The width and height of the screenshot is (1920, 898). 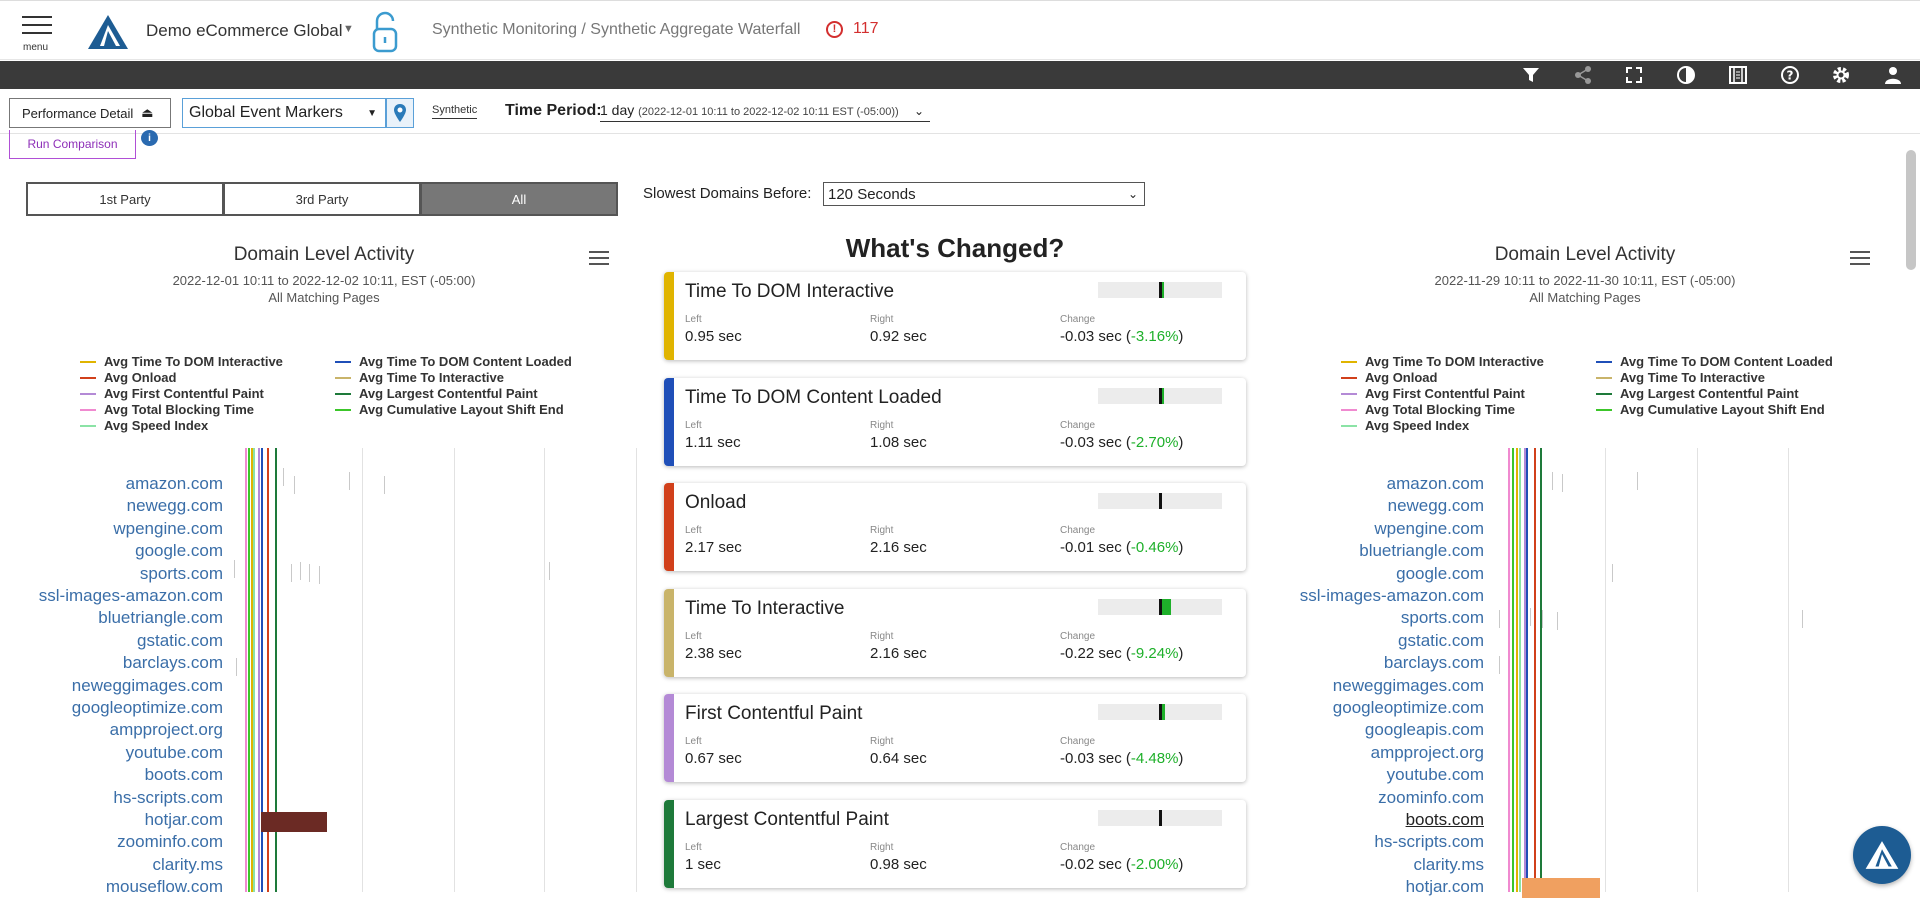 I want to click on info-icon: i, so click(x=149, y=138).